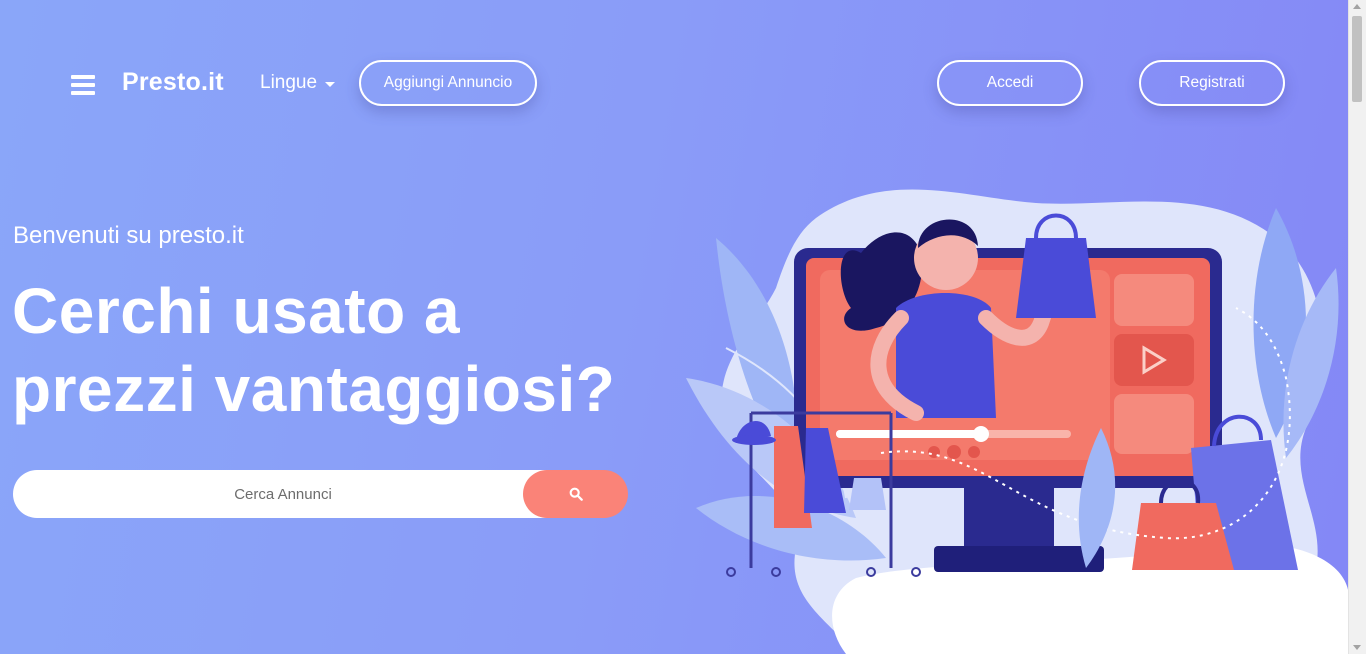  What do you see at coordinates (1010, 83) in the screenshot?
I see `login-button: Accedi` at bounding box center [1010, 83].